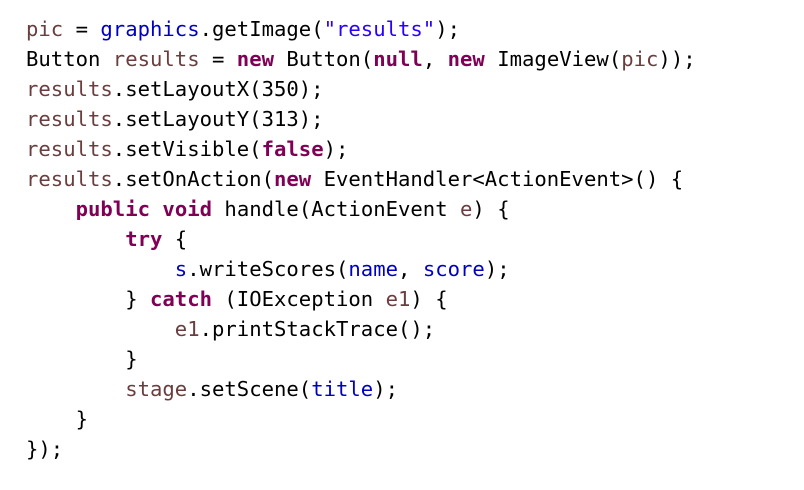  What do you see at coordinates (218, 89) in the screenshot?
I see `code-text: .setLayoutX(350);` at bounding box center [218, 89].